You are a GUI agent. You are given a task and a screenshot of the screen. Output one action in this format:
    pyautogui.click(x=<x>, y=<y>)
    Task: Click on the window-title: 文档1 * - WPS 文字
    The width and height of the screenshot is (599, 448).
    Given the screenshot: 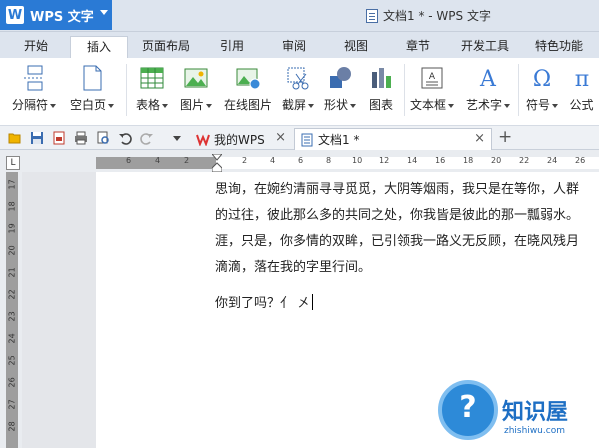 What is the action you would take?
    pyautogui.click(x=428, y=15)
    